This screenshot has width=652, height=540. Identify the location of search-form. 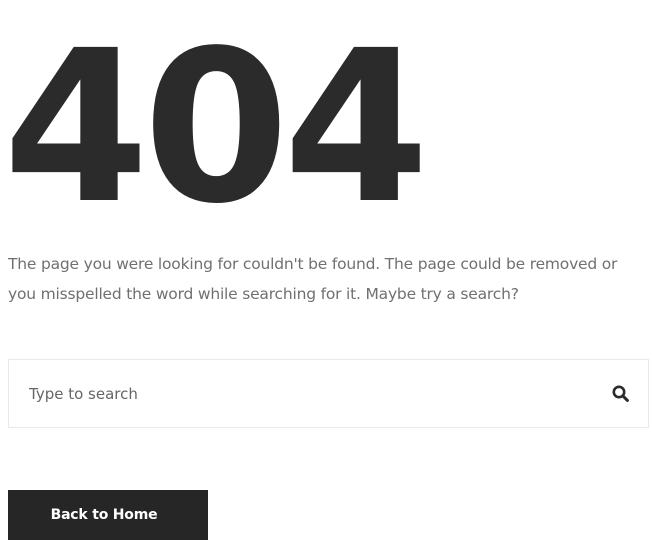
(328, 393).